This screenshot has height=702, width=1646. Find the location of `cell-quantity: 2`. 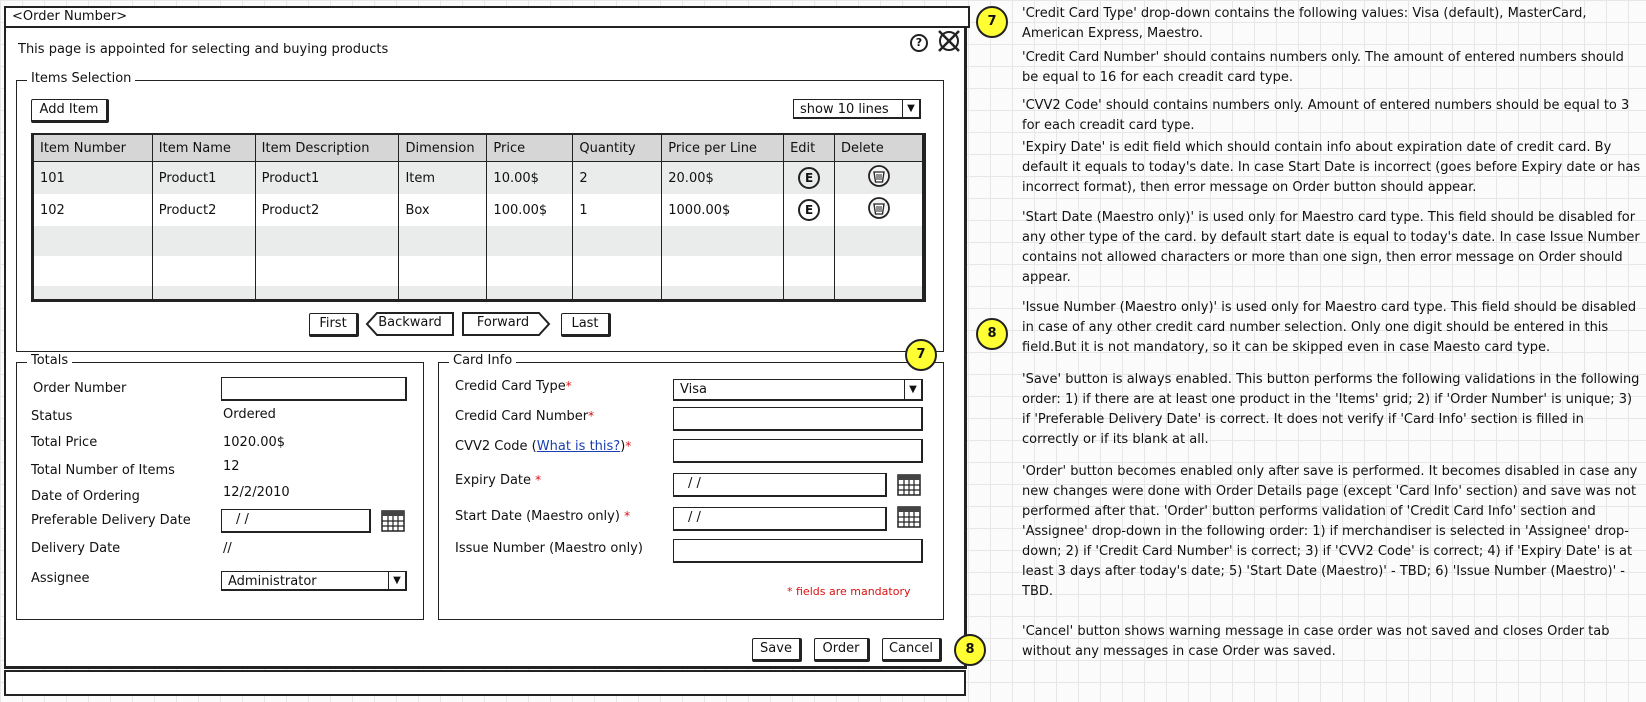

cell-quantity: 2 is located at coordinates (617, 177).